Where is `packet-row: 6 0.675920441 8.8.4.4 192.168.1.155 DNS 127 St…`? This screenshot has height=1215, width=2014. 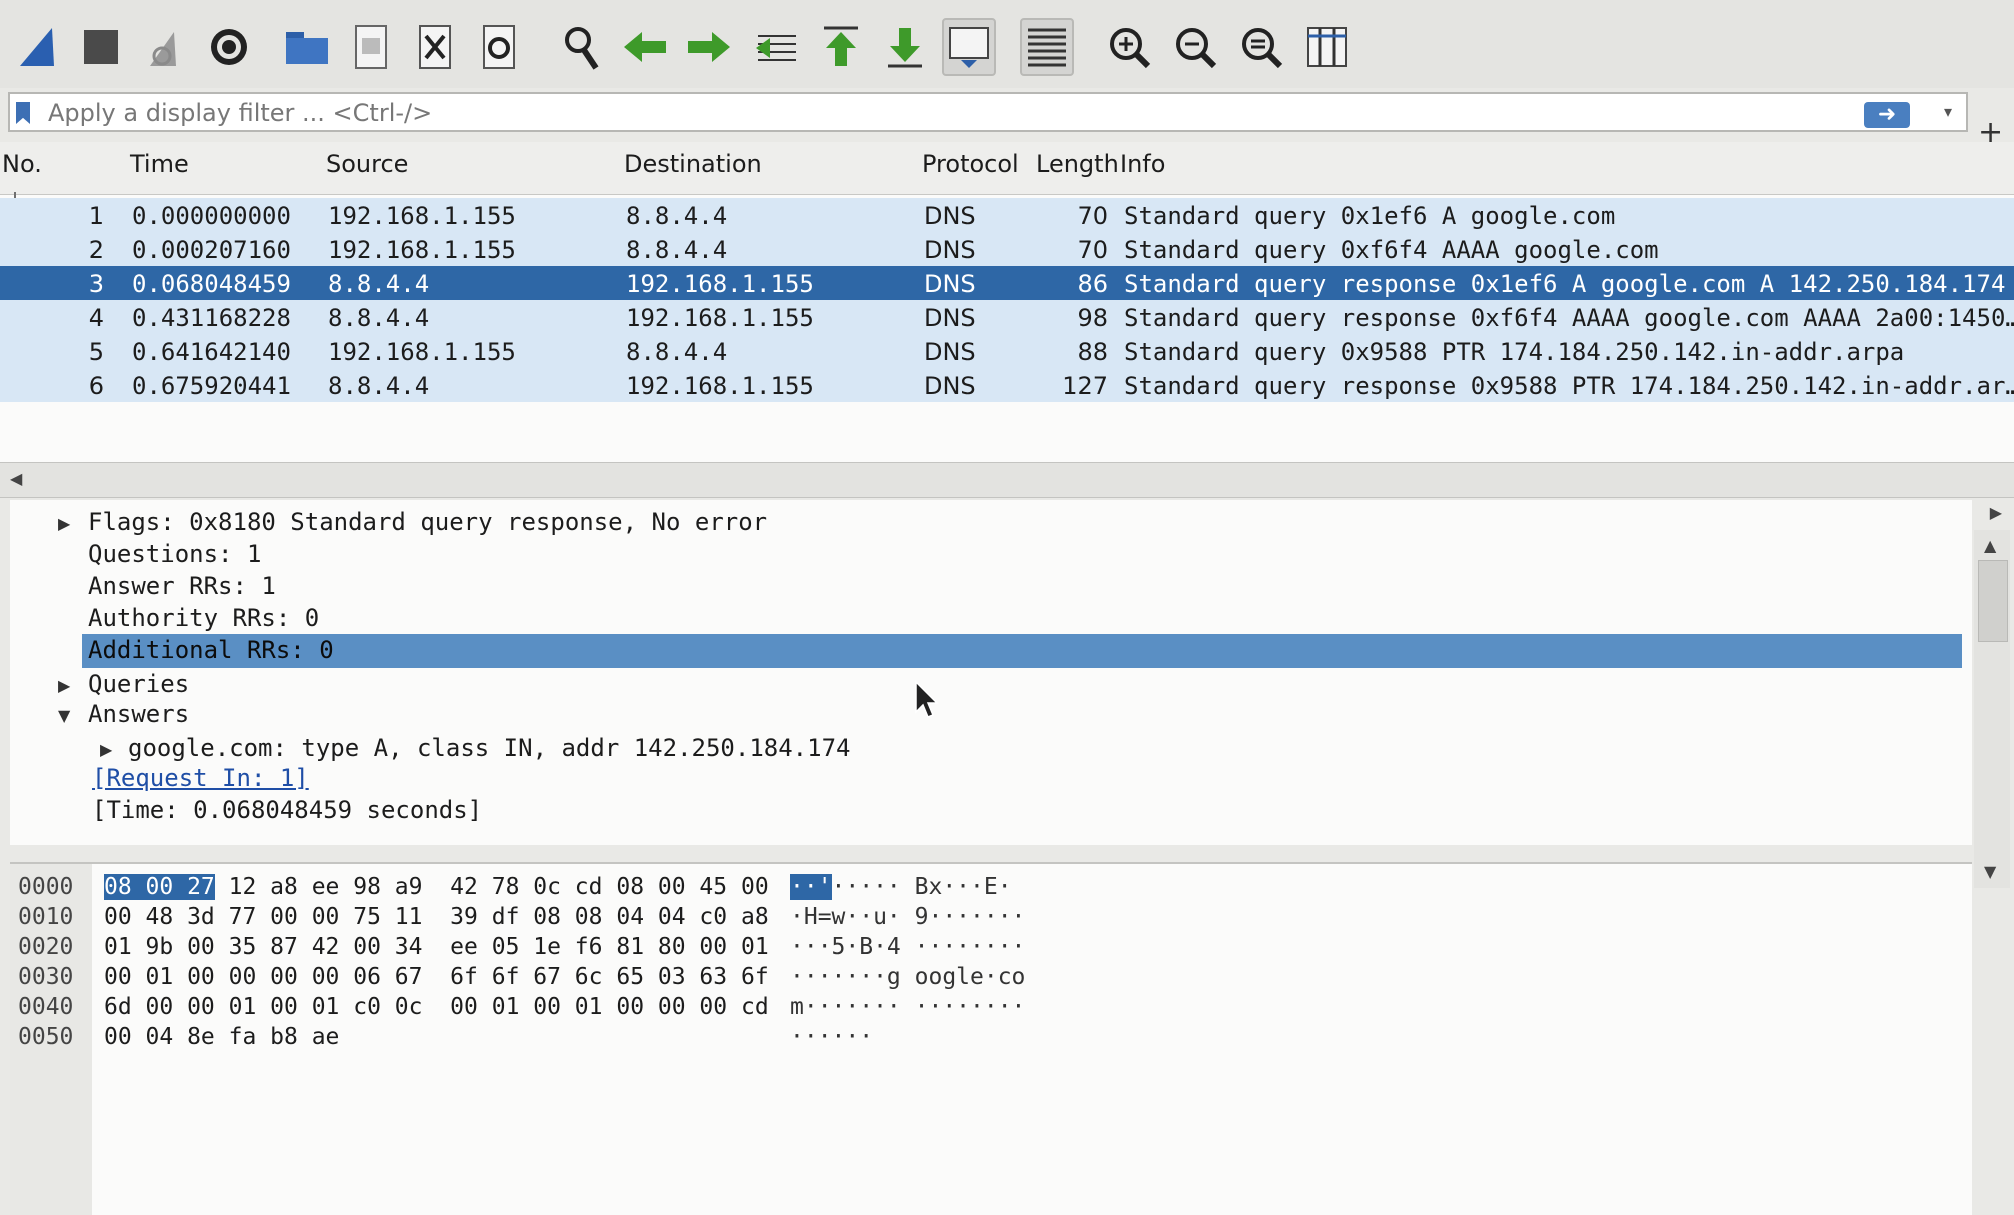
packet-row: 6 0.675920441 8.8.4.4 192.168.1.155 DNS 127 St… is located at coordinates (1007, 385).